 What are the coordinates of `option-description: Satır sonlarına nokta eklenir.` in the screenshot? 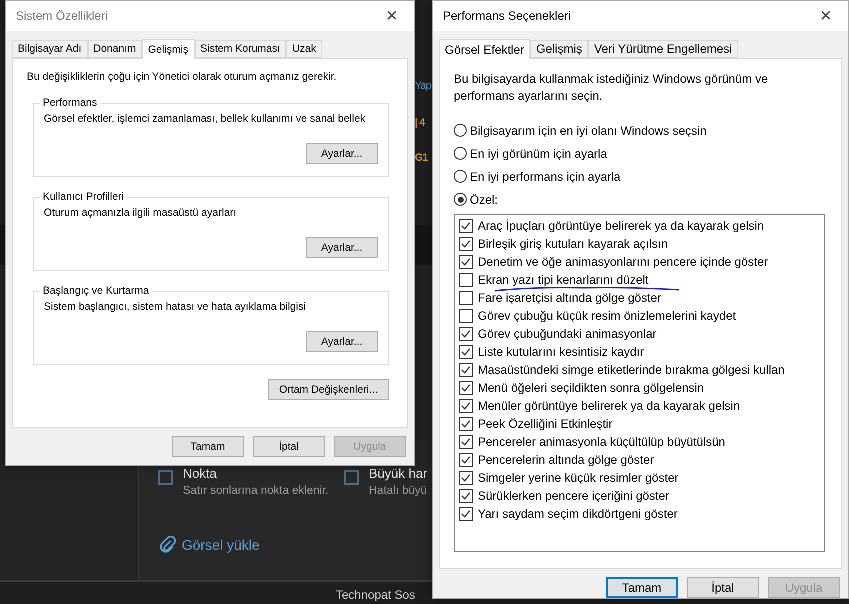 It's located at (256, 491).